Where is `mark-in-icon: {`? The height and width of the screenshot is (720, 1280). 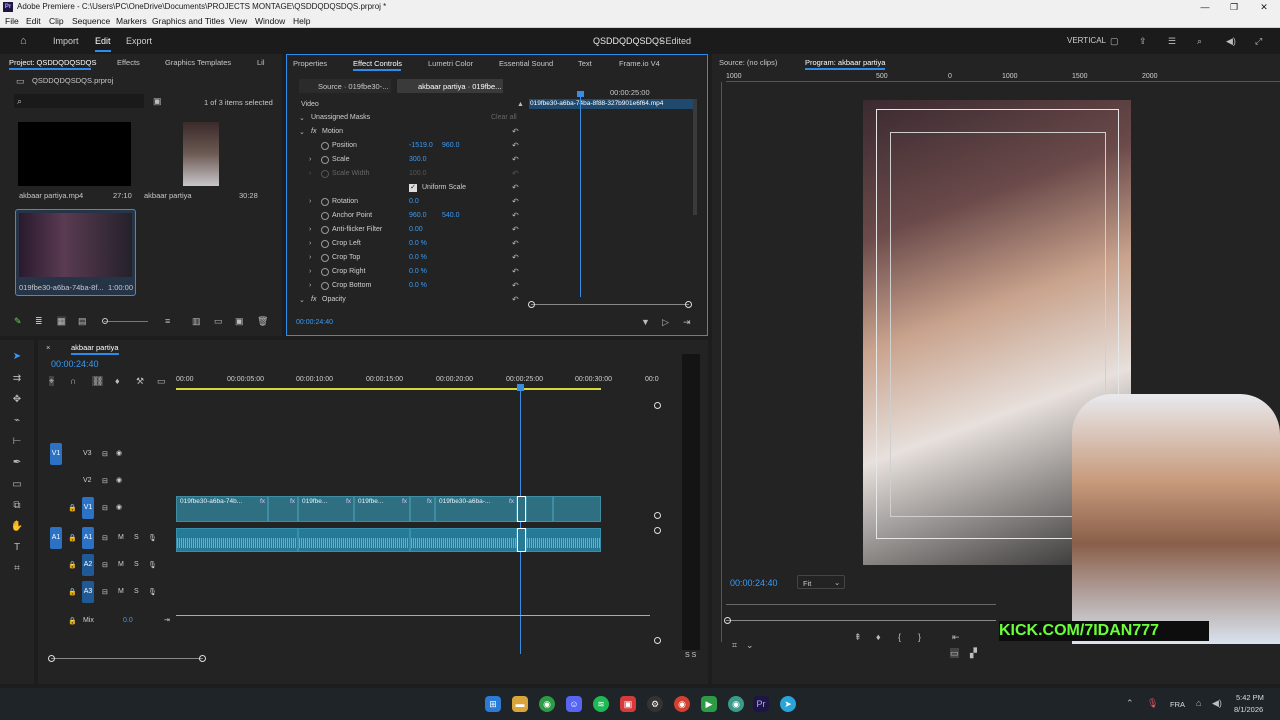 mark-in-icon: { is located at coordinates (899, 637).